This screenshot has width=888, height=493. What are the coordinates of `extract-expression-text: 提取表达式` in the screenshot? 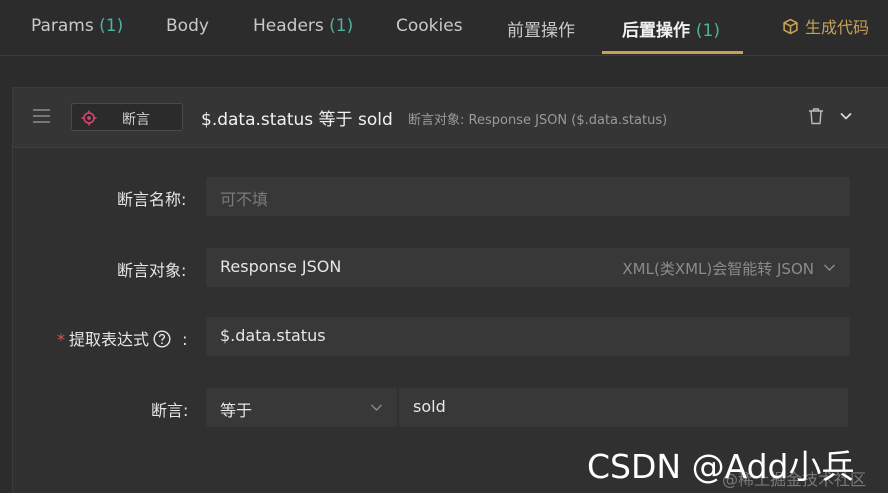 It's located at (109, 339).